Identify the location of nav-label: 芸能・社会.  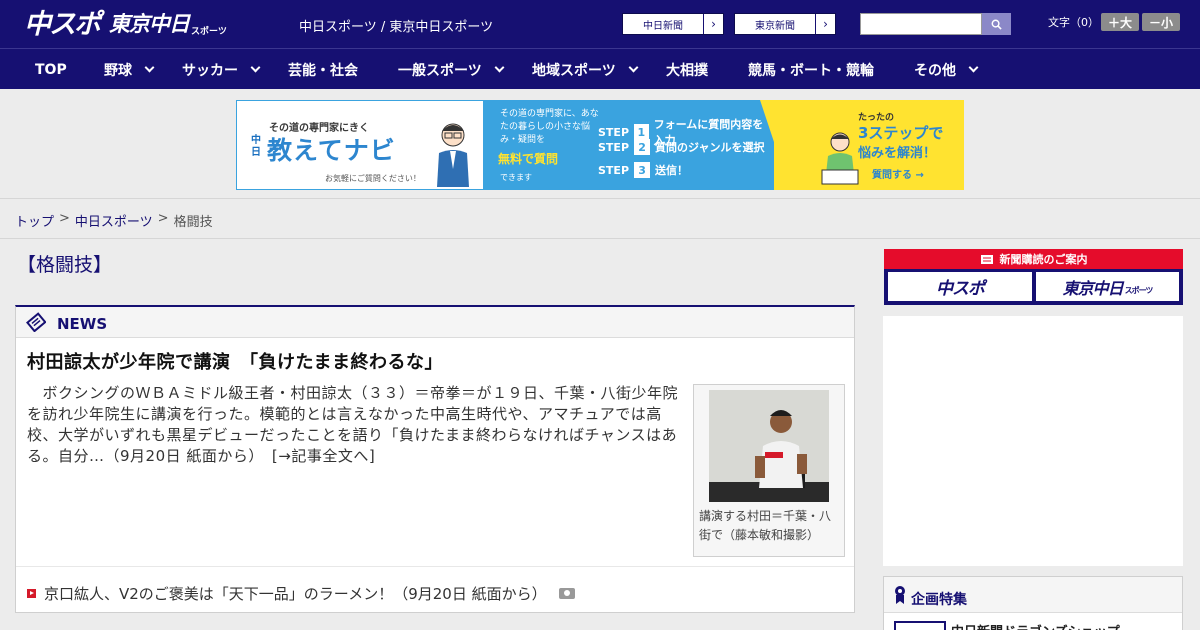
(323, 70).